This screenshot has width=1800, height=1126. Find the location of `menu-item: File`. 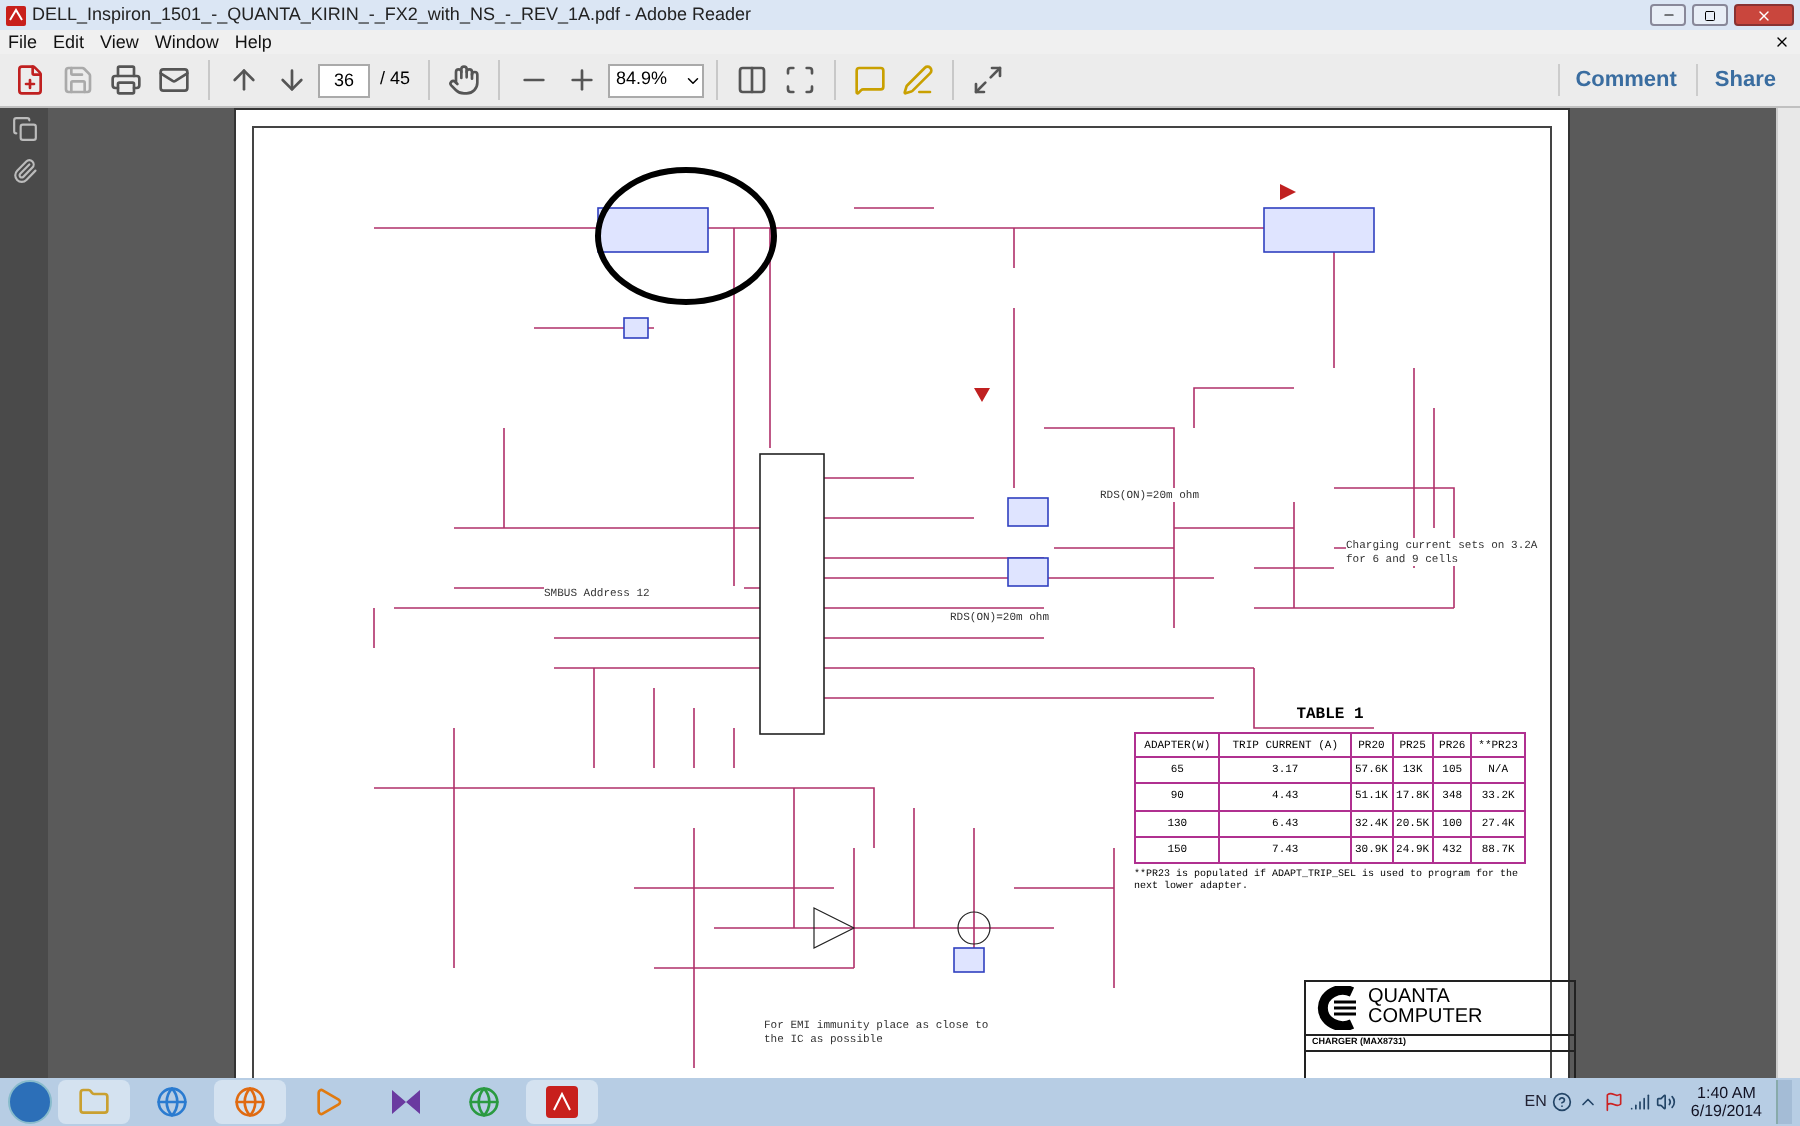

menu-item: File is located at coordinates (23, 42).